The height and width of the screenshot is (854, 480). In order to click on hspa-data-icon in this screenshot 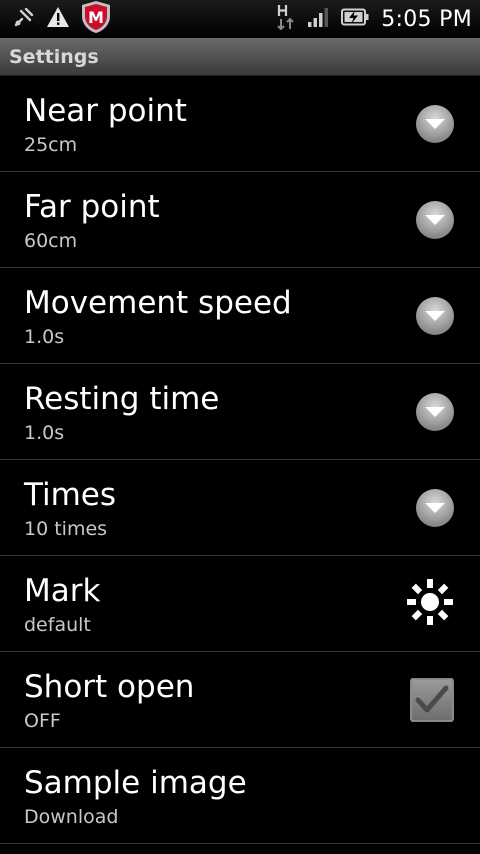, I will do `click(286, 19)`.